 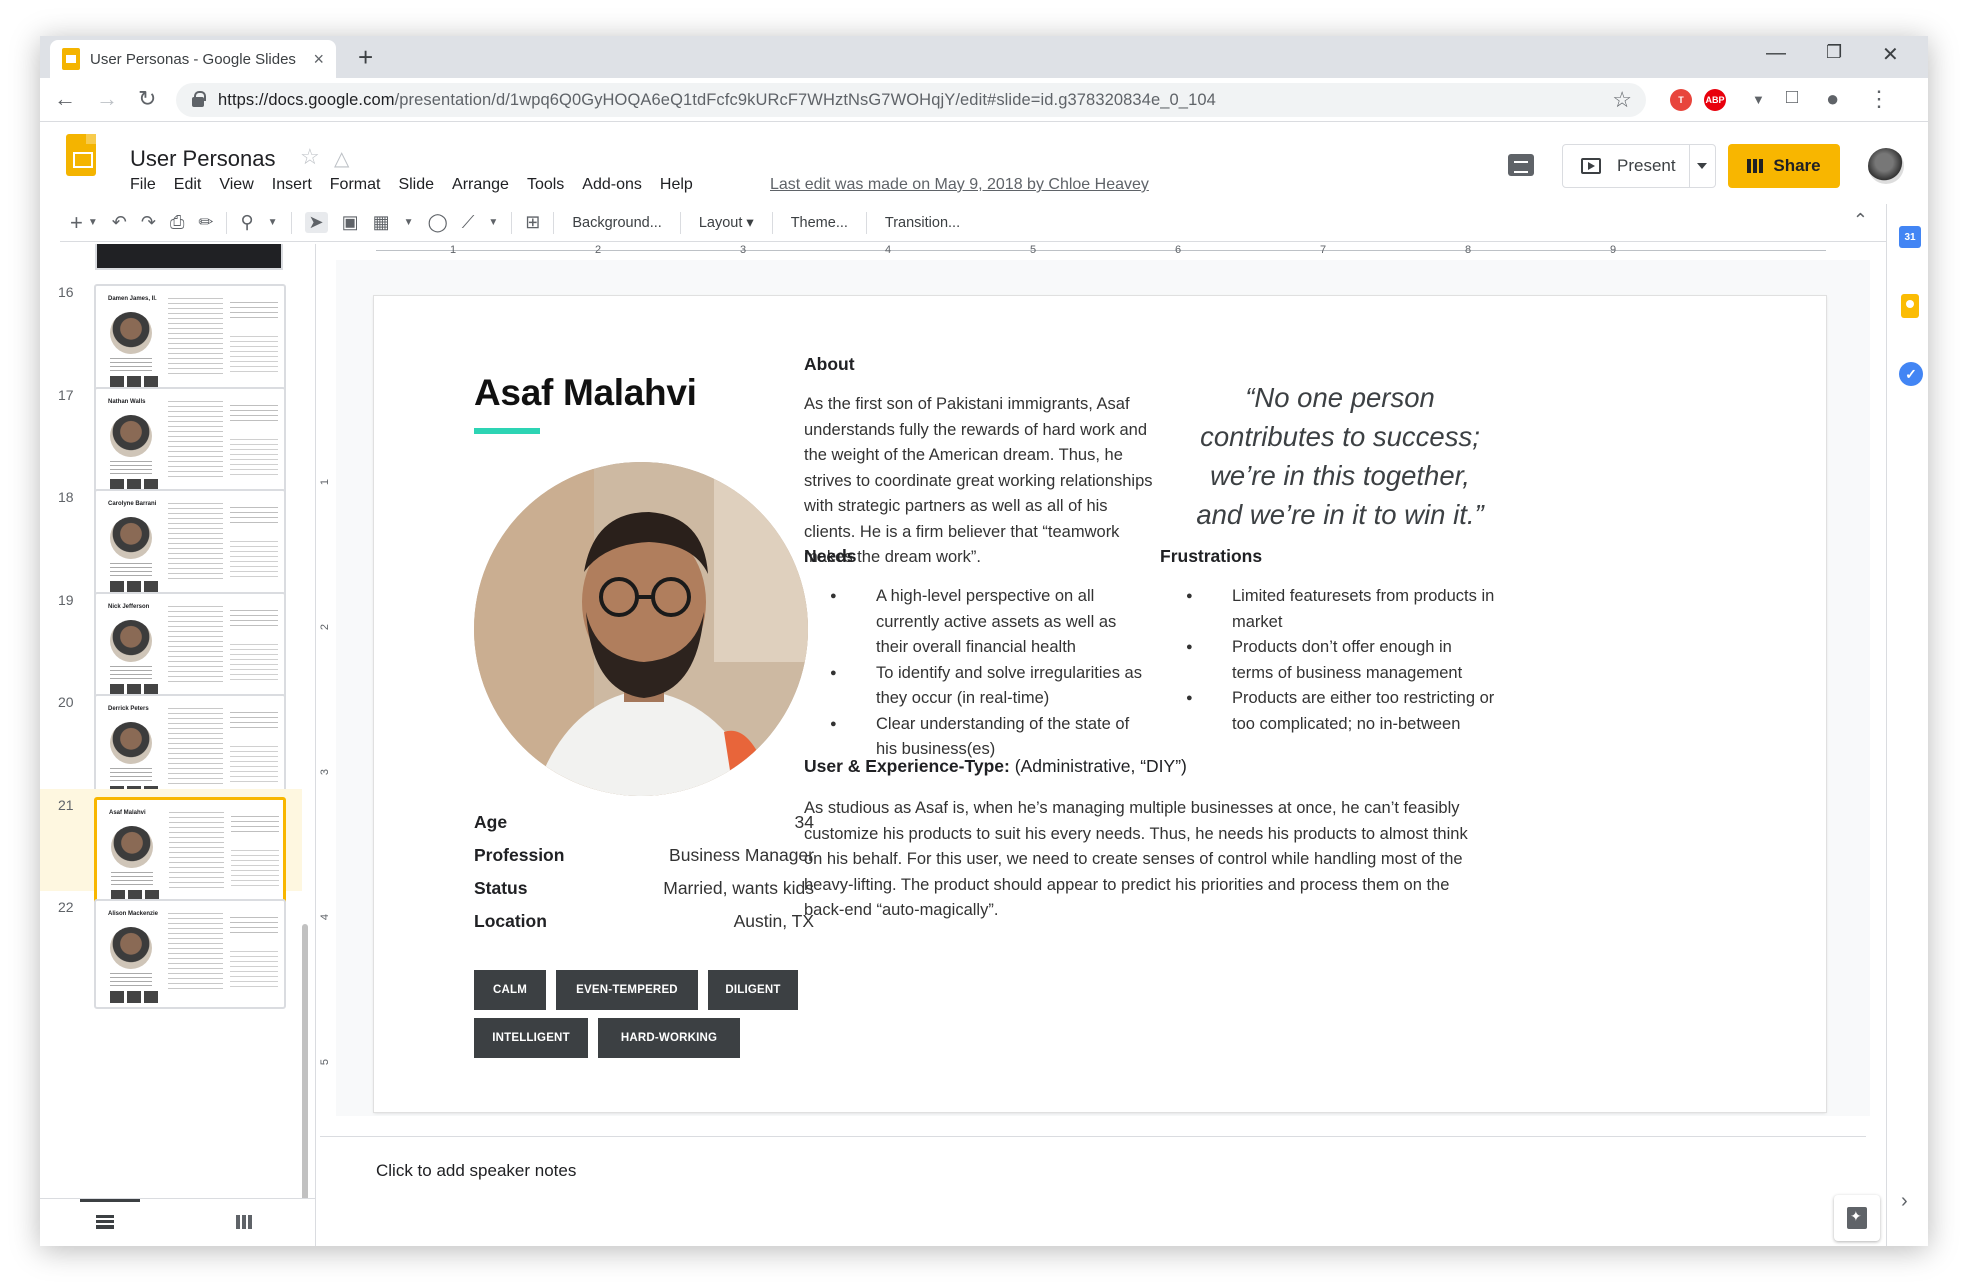 I want to click on move-to-folder-icon: △, so click(x=341, y=158).